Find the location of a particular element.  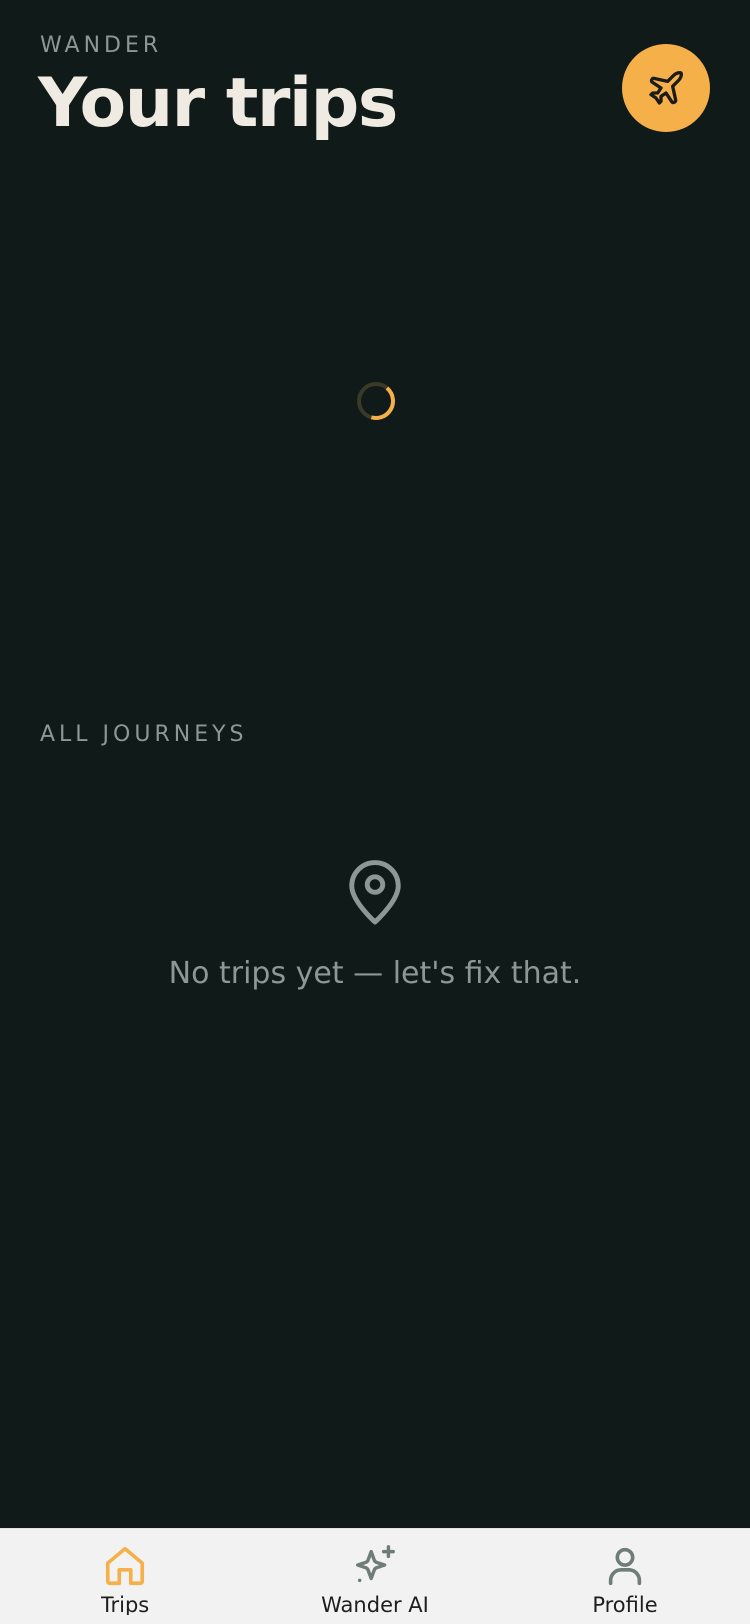

user-icon is located at coordinates (625, 1566).